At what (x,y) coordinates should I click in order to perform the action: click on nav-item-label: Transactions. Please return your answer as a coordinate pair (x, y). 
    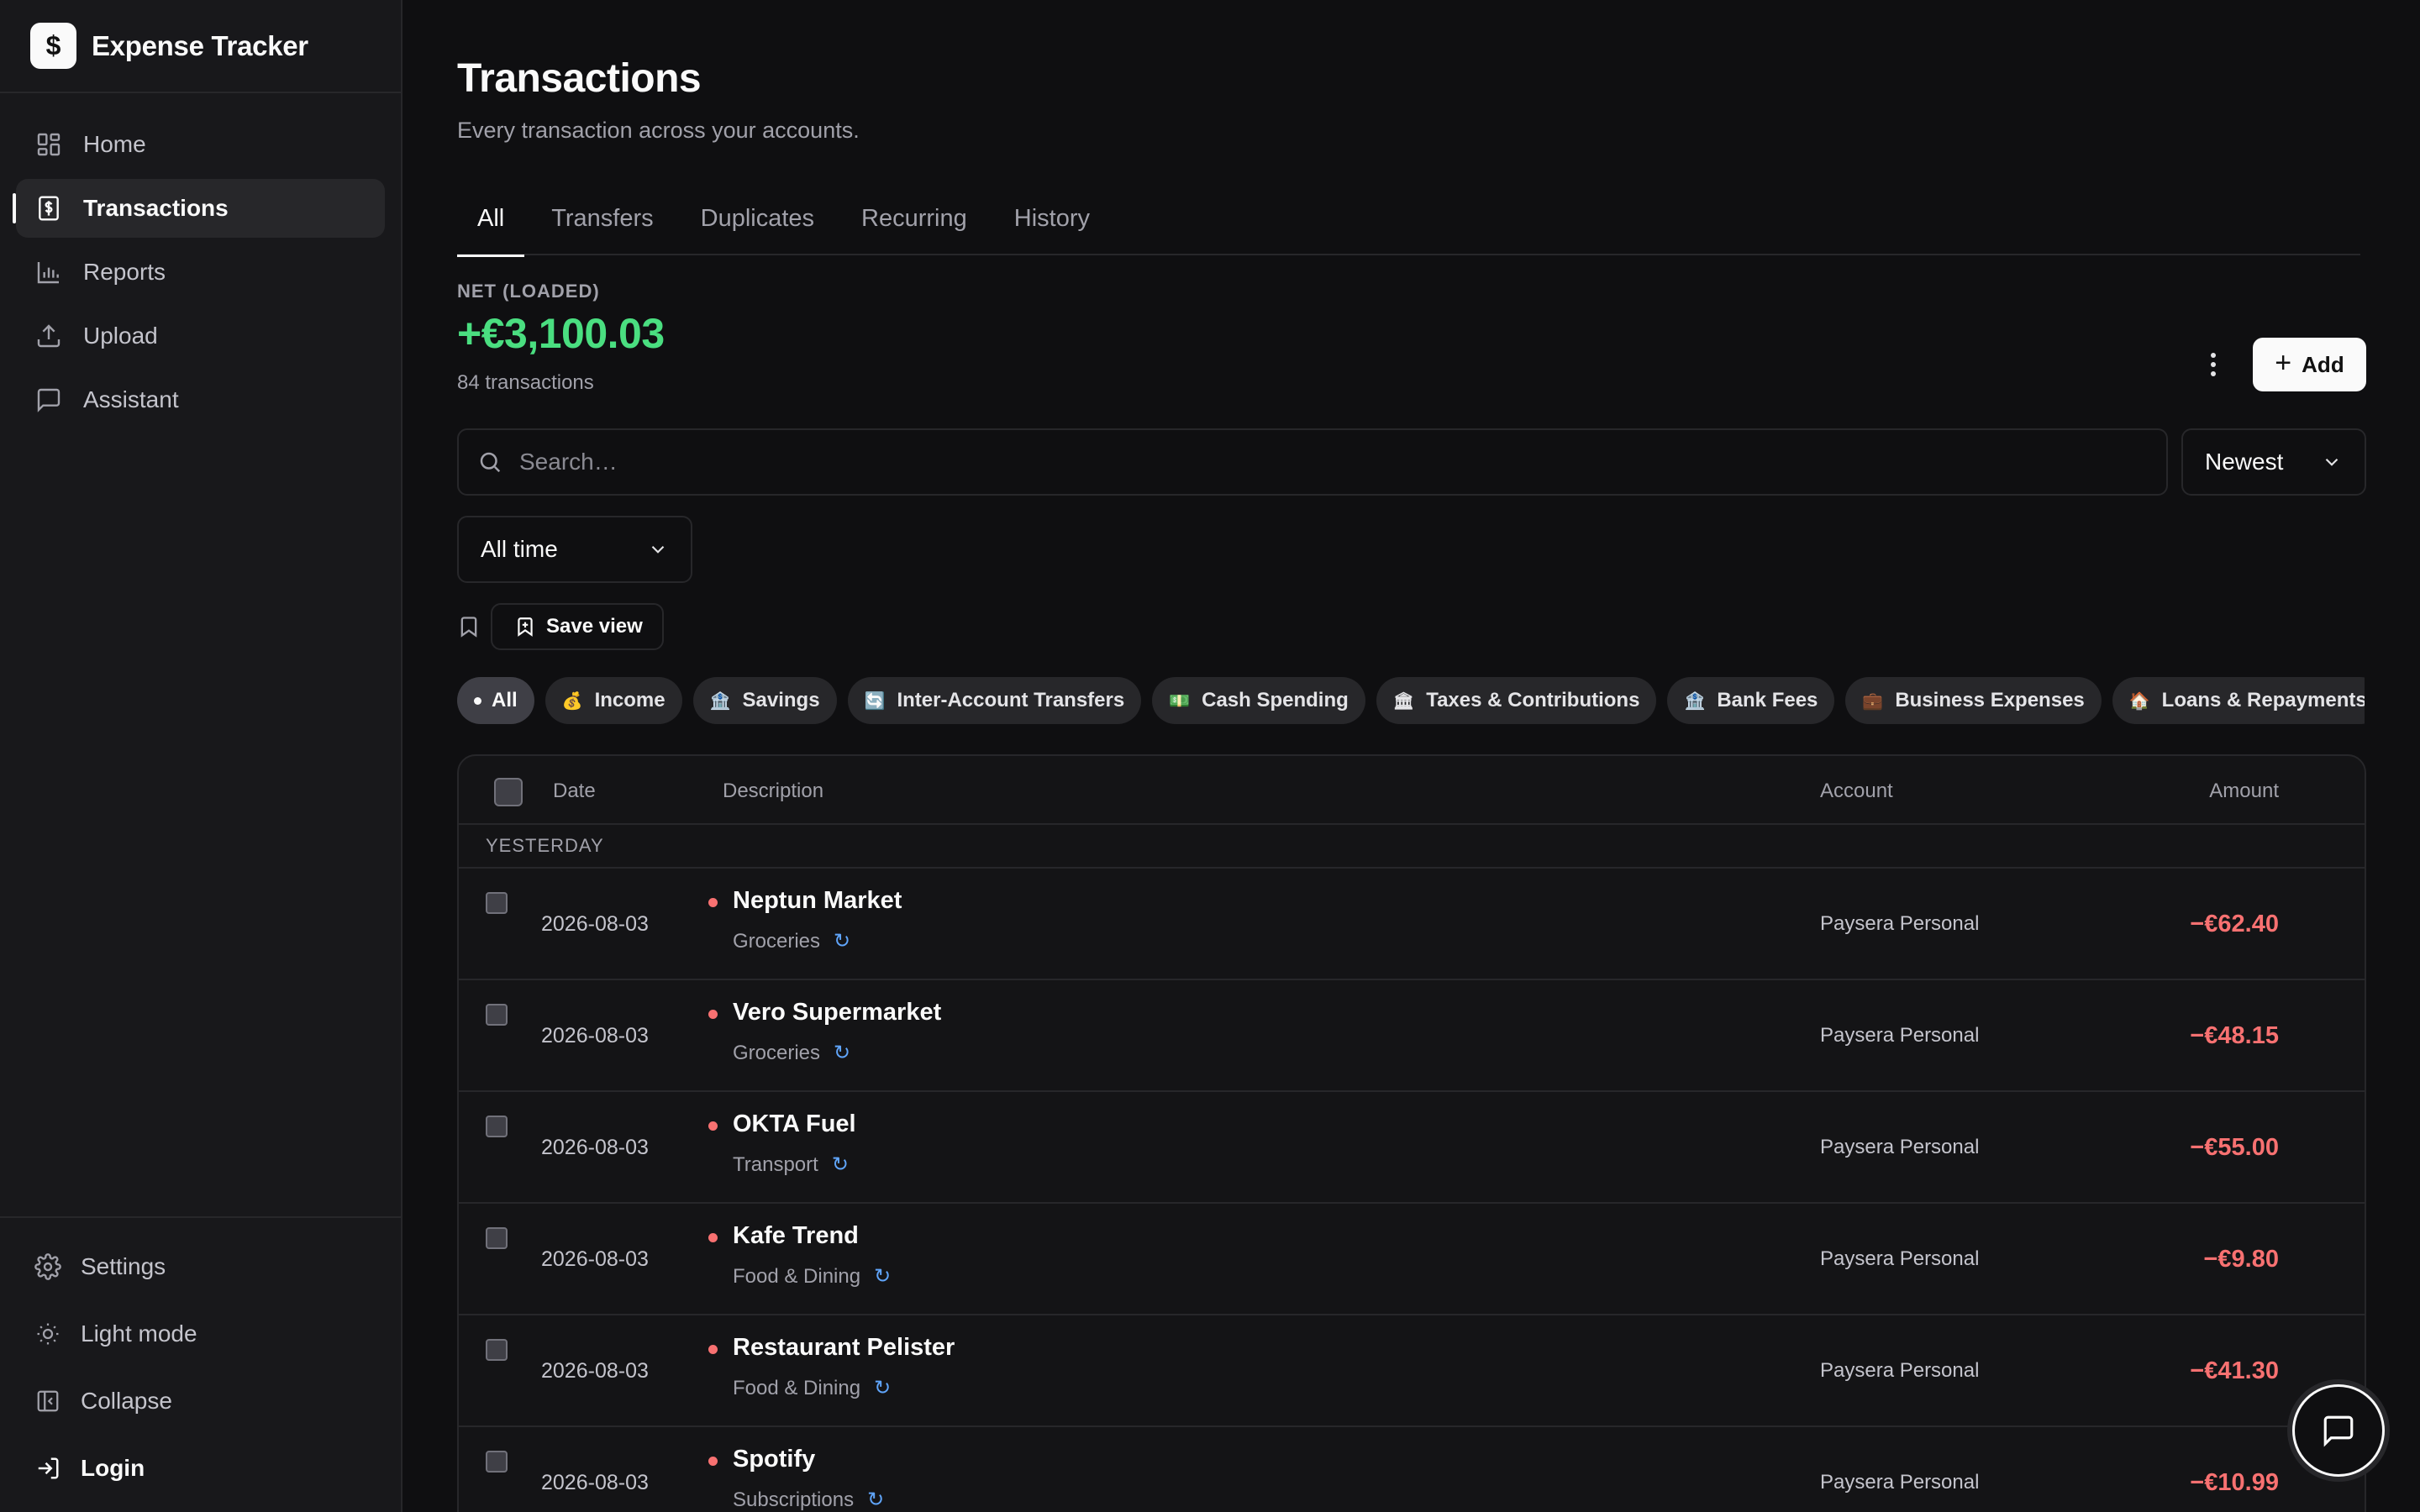
    Looking at the image, I should click on (156, 208).